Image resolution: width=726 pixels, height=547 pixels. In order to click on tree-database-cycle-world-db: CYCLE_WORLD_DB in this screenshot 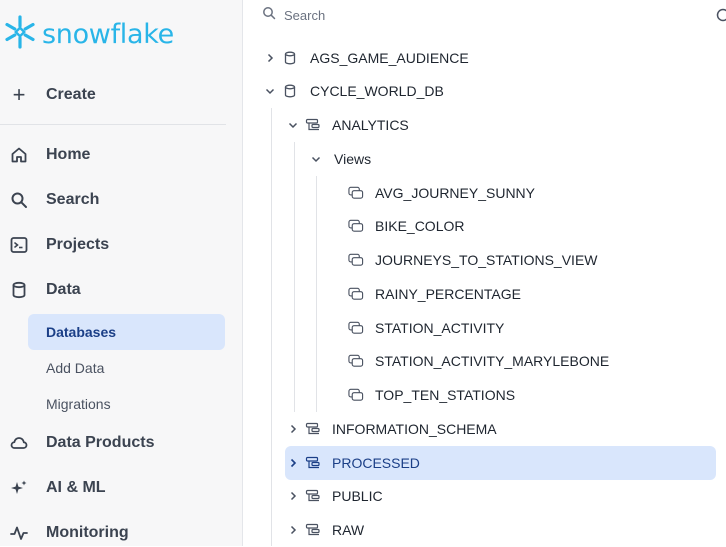, I will do `click(354, 91)`.